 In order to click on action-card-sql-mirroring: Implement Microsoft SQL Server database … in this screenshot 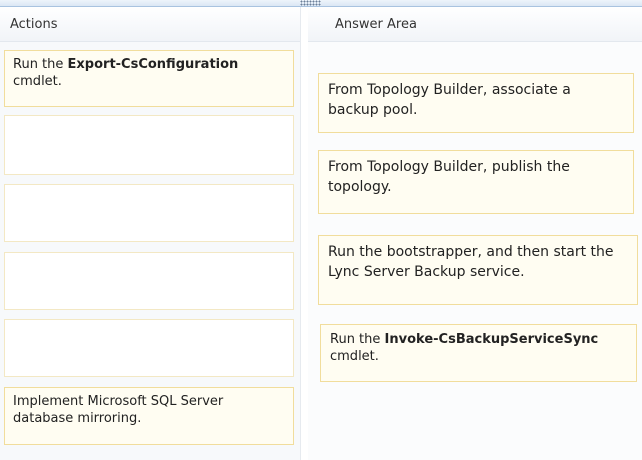, I will do `click(149, 416)`.